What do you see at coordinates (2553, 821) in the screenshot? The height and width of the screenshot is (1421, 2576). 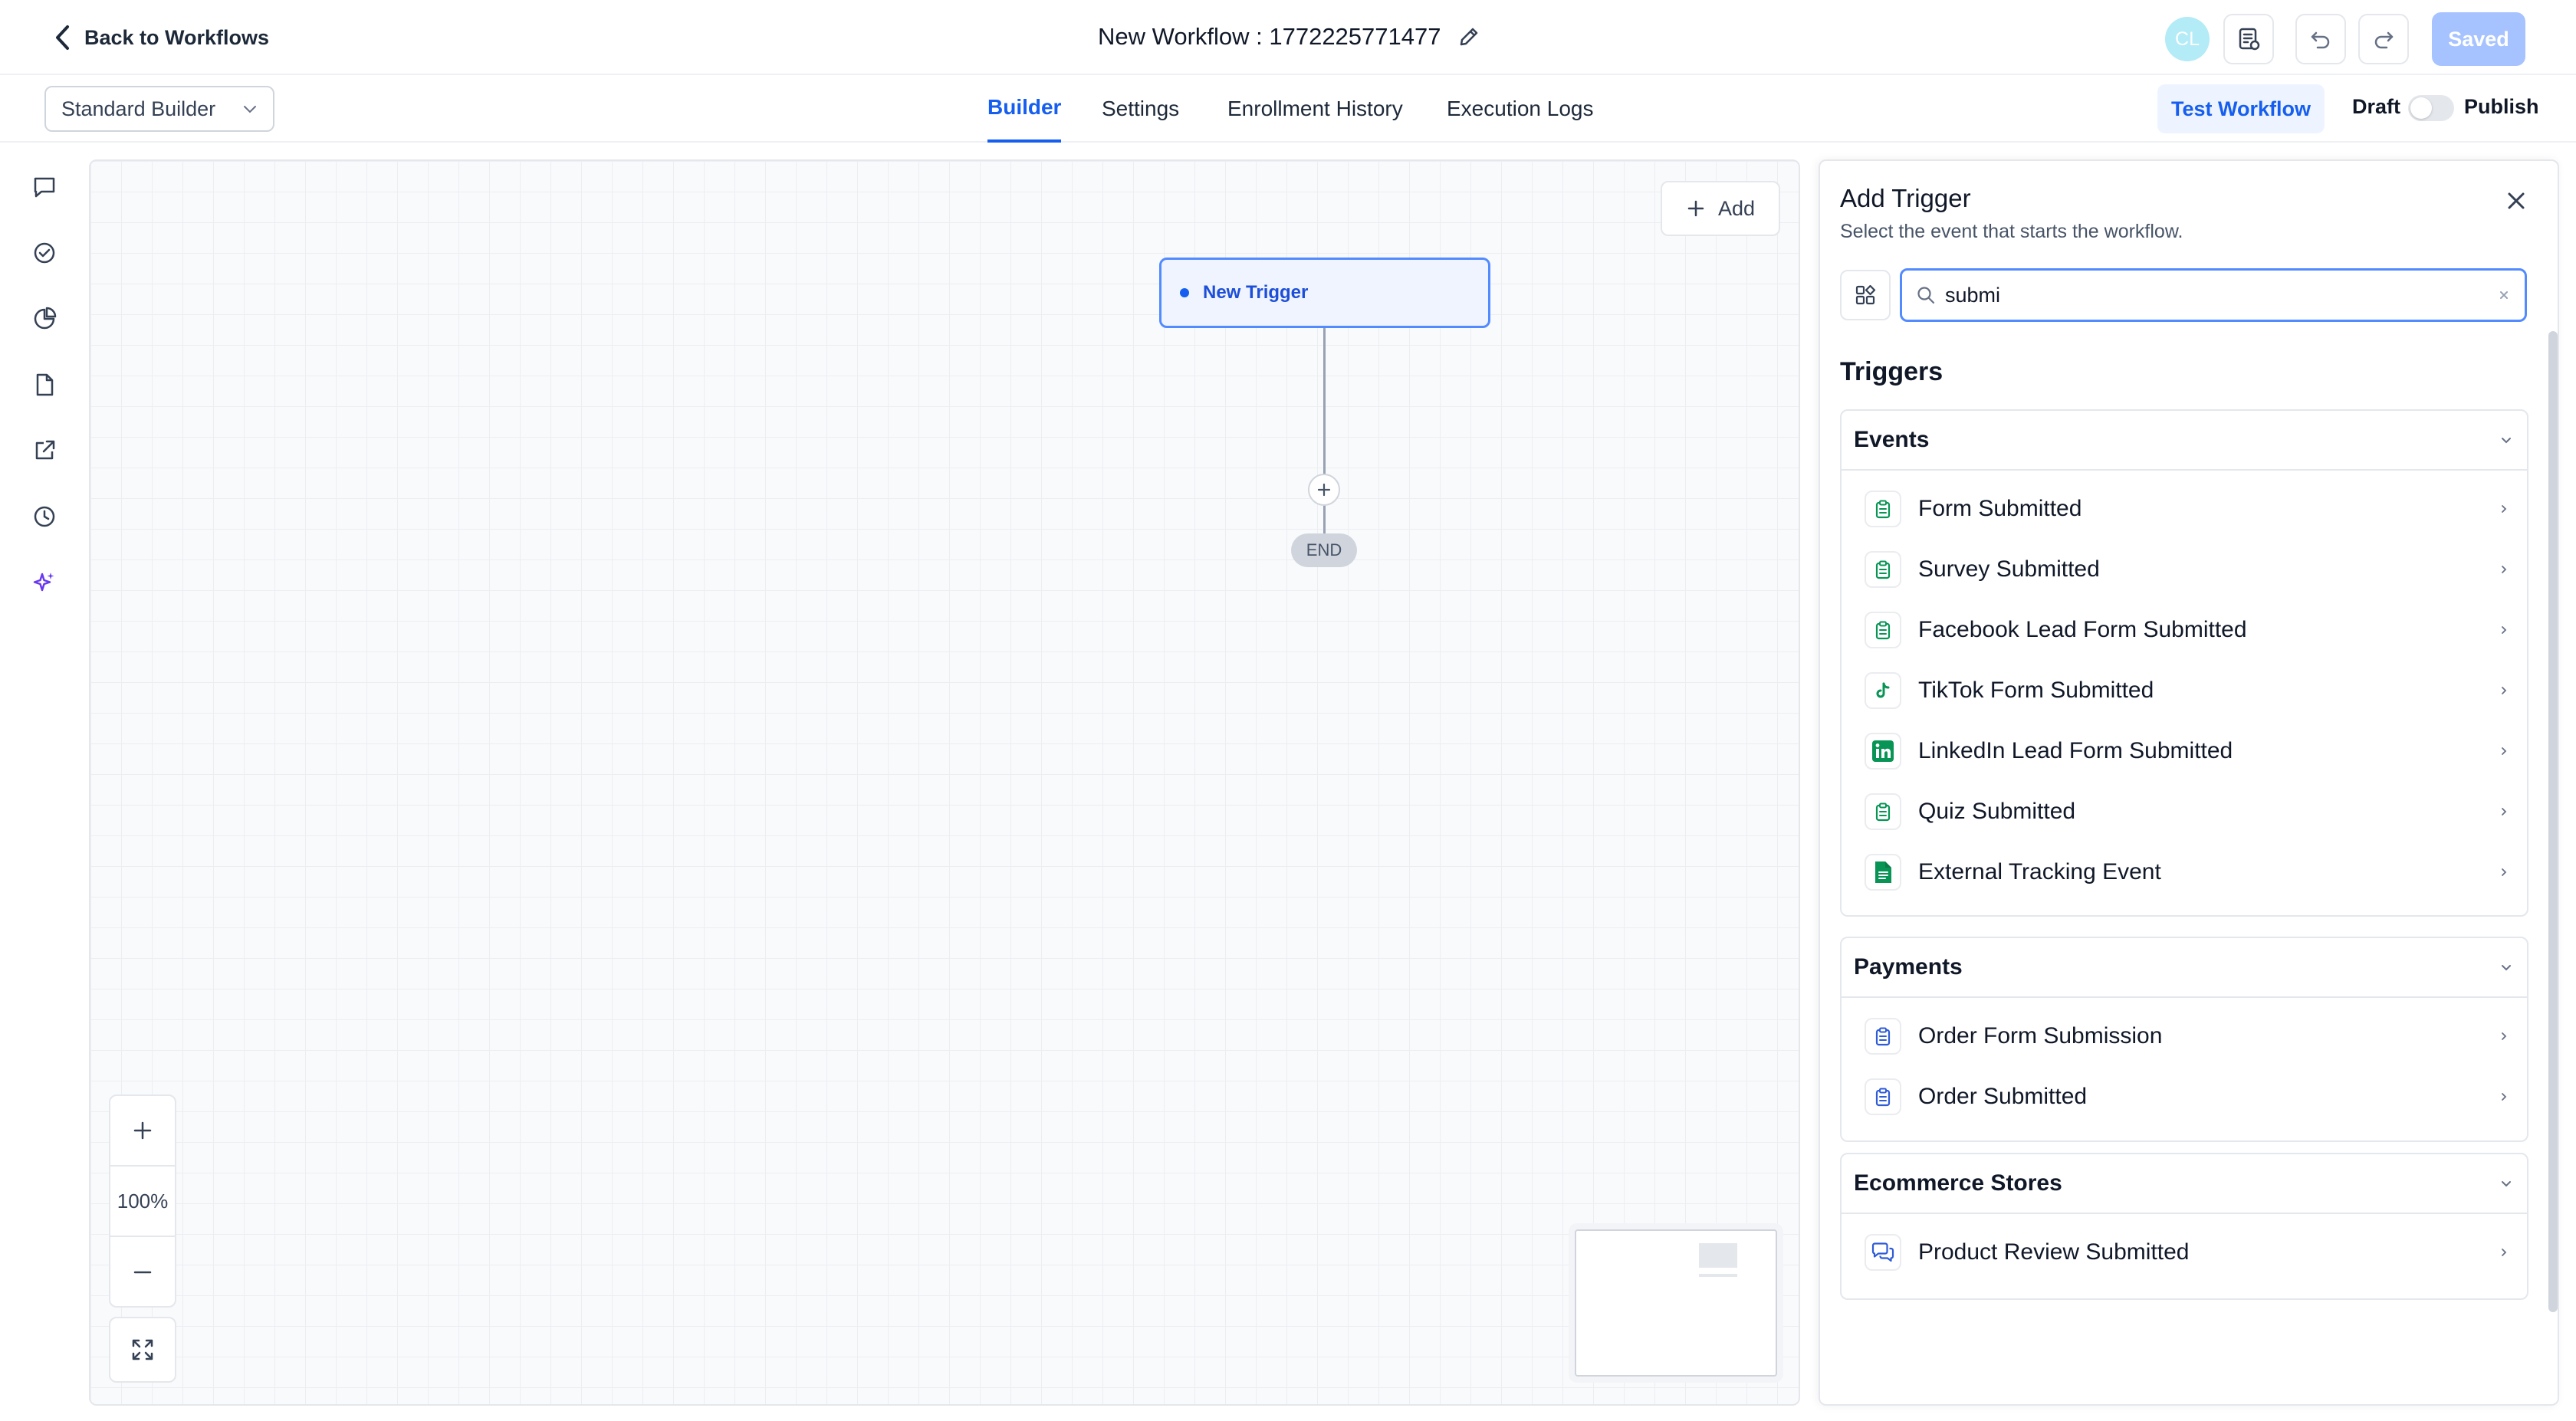 I see `panel-scrollbar` at bounding box center [2553, 821].